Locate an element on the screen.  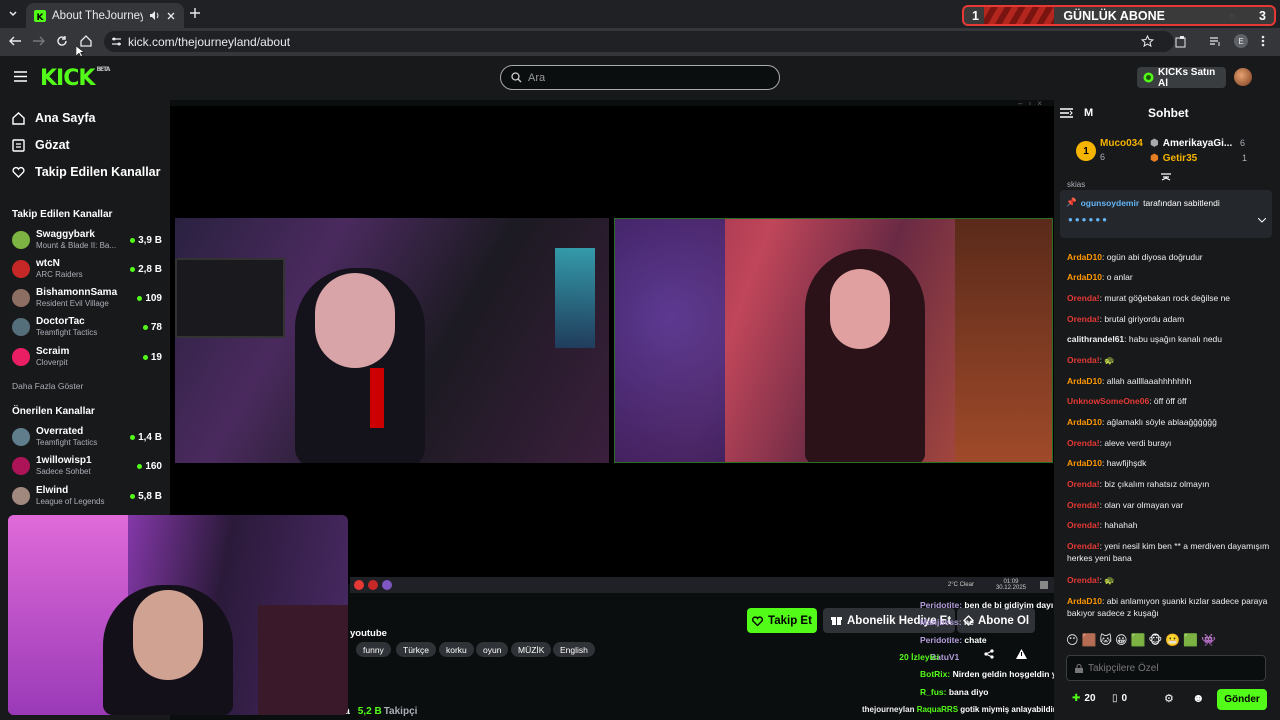
nav-home: Ana Sayfa is located at coordinates (53, 118).